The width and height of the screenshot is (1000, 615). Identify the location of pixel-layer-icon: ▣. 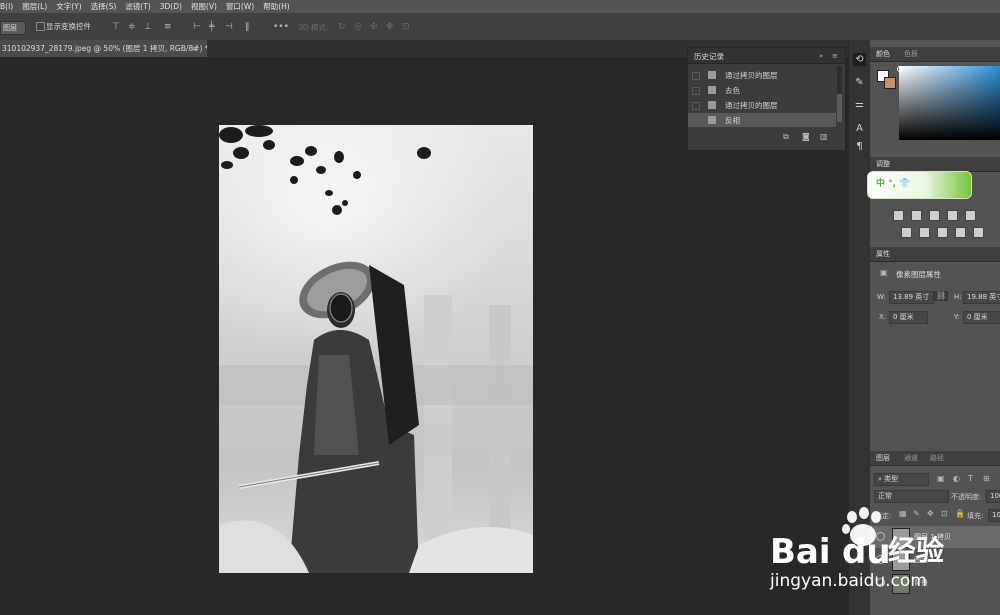
(884, 272).